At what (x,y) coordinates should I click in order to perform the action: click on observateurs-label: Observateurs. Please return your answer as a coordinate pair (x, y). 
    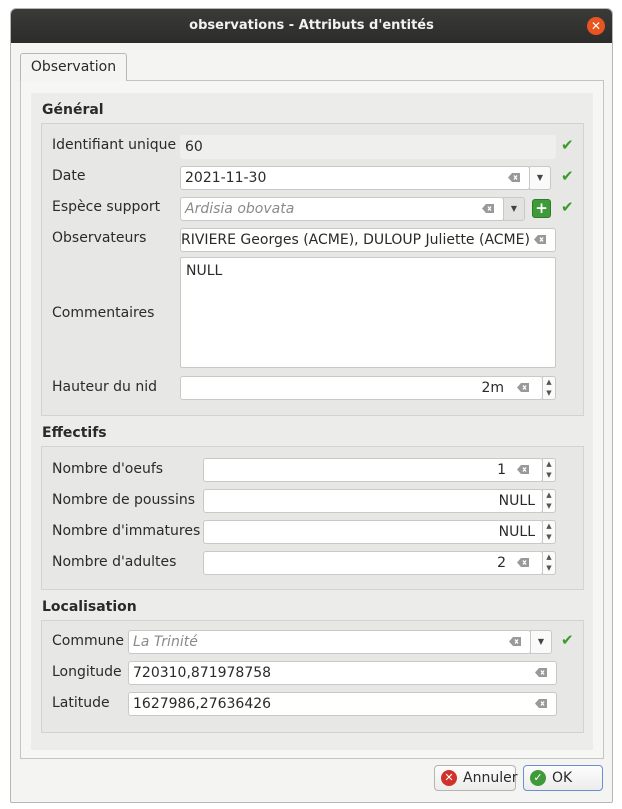
    Looking at the image, I should click on (99, 238).